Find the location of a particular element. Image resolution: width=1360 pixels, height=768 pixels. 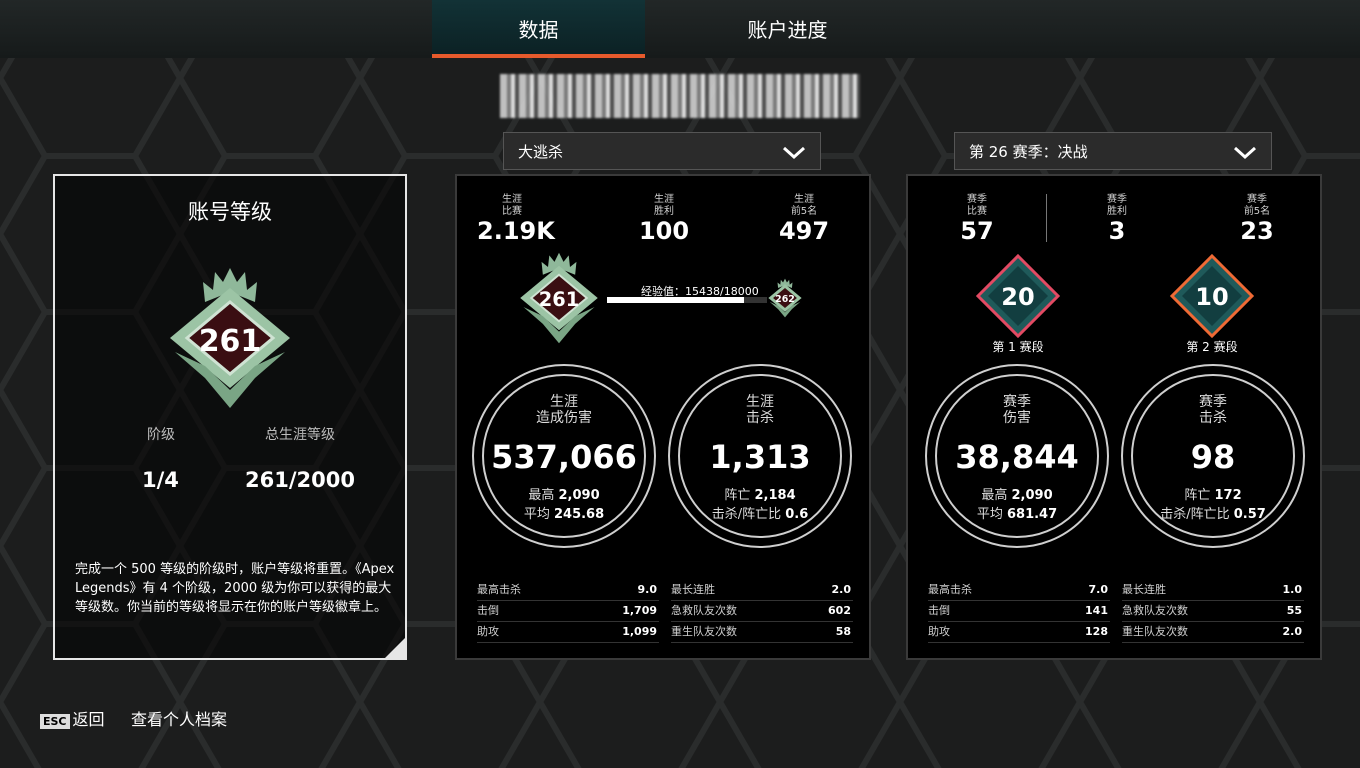

career-level-badge-icon: 261 is located at coordinates (559, 298).